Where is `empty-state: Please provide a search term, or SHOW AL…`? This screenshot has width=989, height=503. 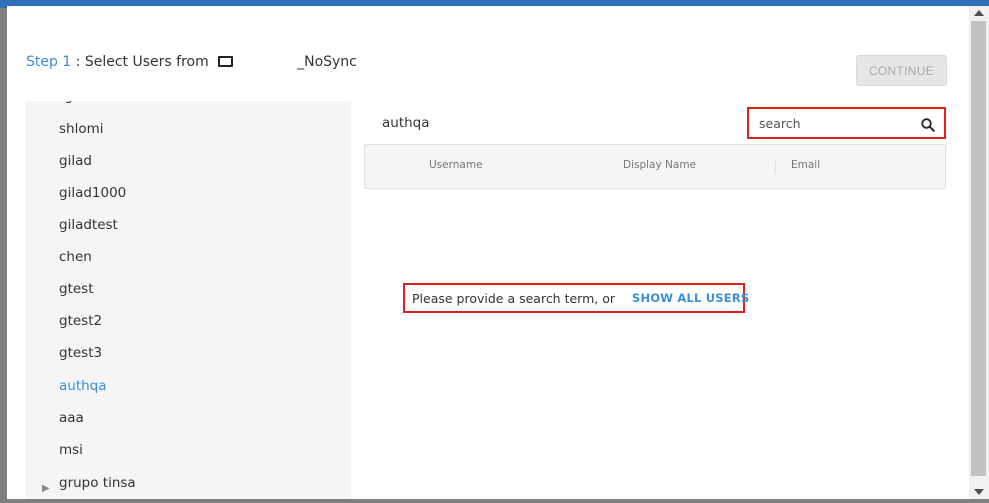 empty-state: Please provide a search term, or SHOW AL… is located at coordinates (576, 298).